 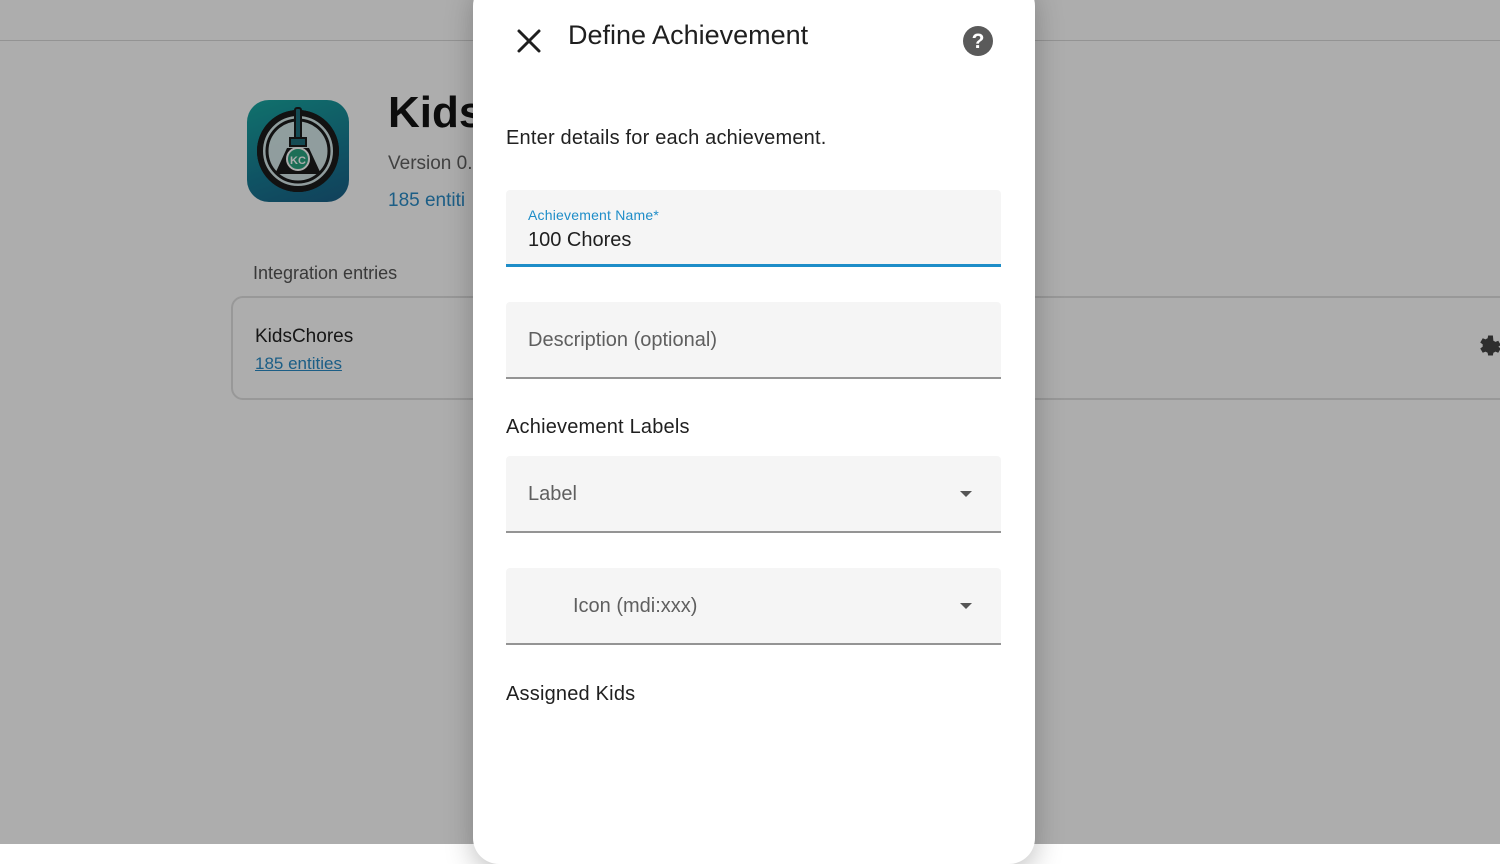 What do you see at coordinates (552, 494) in the screenshot?
I see `label-select-placeholder: Label` at bounding box center [552, 494].